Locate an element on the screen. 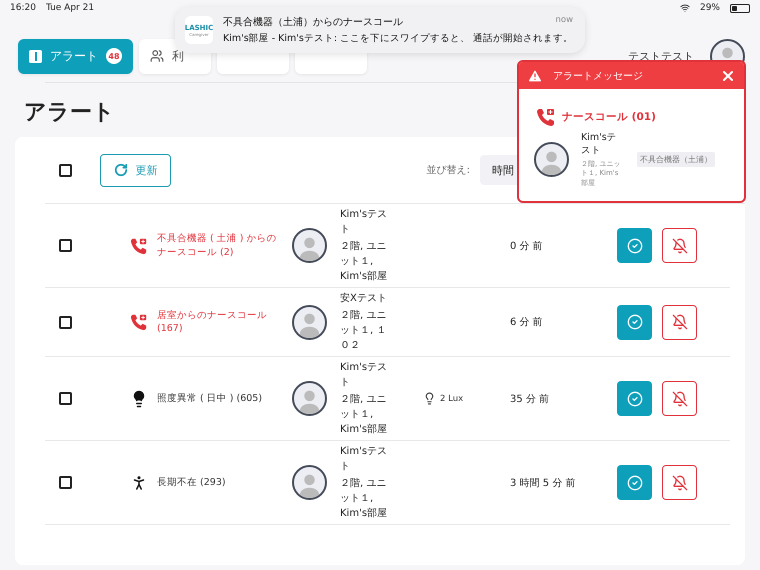 Image resolution: width=760 pixels, height=570 pixels. select-all-checkbox is located at coordinates (65, 170).